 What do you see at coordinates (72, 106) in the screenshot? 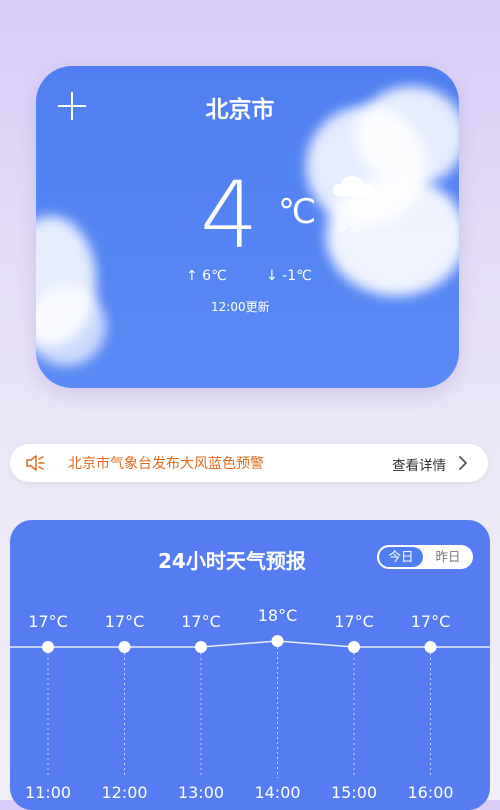
I see `add-city-button` at bounding box center [72, 106].